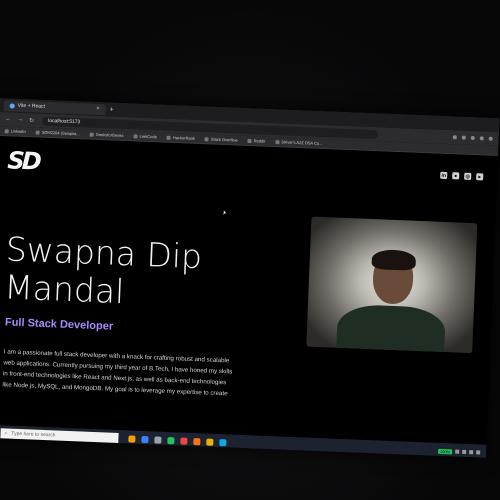  Describe the element at coordinates (145, 136) in the screenshot. I see `bookmark-item: LeetCode` at that location.